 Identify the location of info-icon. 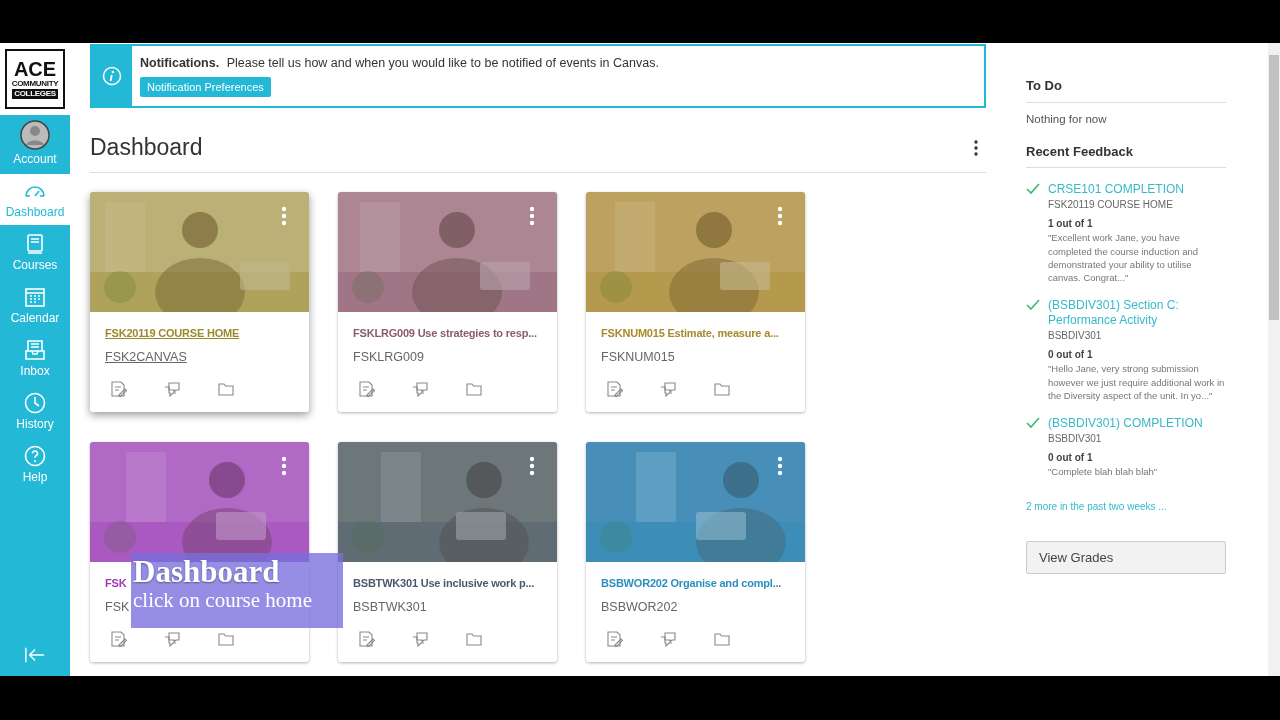
(112, 76).